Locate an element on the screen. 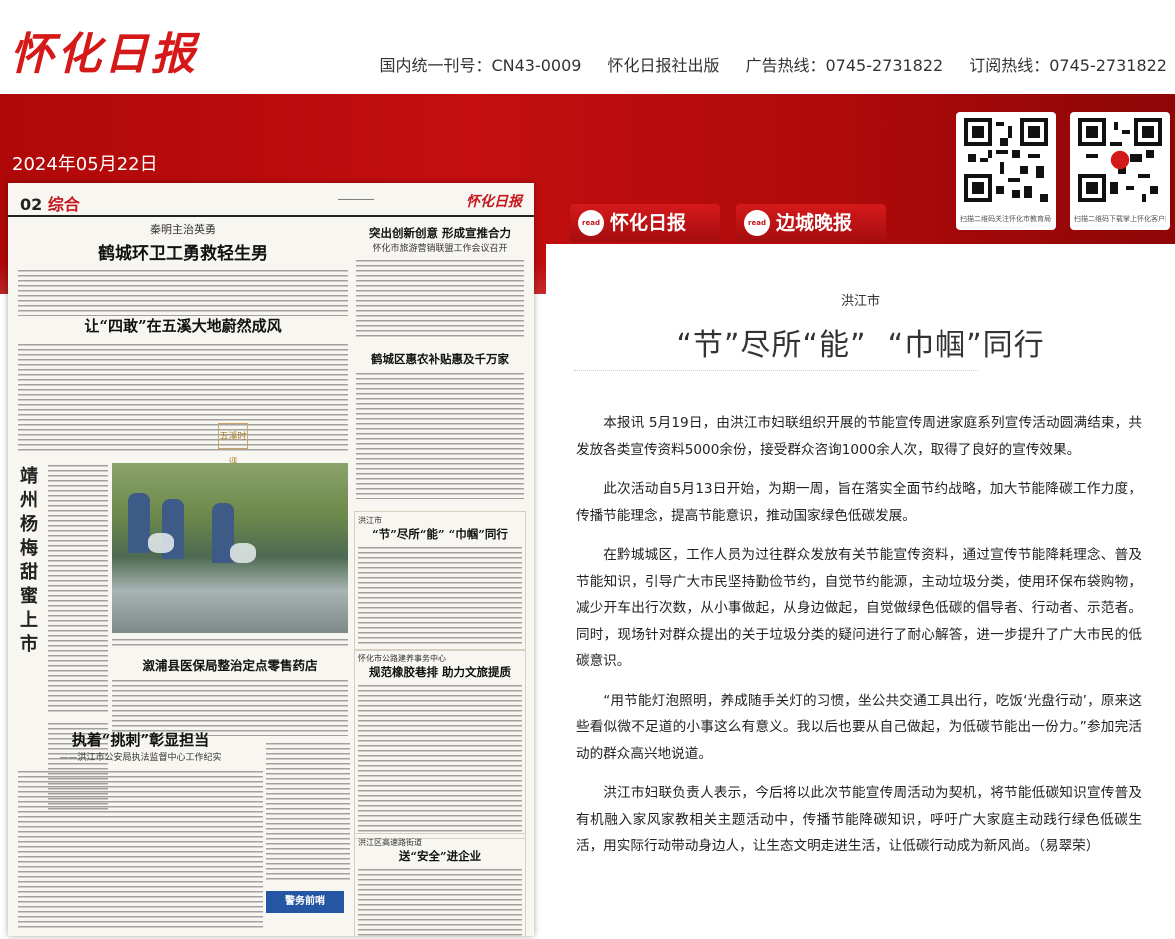 The width and height of the screenshot is (1175, 939). qr-code-1: 扫描二维码关注怀化市教育局公众号 is located at coordinates (1006, 171).